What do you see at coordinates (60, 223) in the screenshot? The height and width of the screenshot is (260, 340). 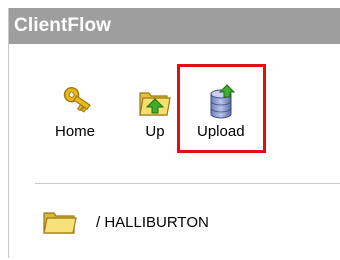 I see `folder-icon` at bounding box center [60, 223].